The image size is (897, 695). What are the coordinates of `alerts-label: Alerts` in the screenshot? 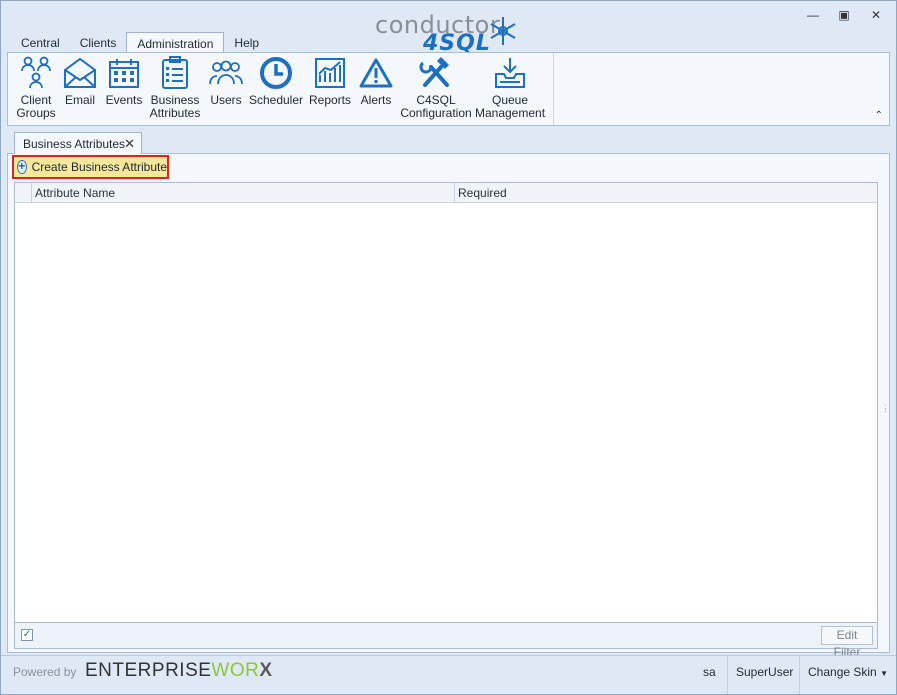 It's located at (376, 100).